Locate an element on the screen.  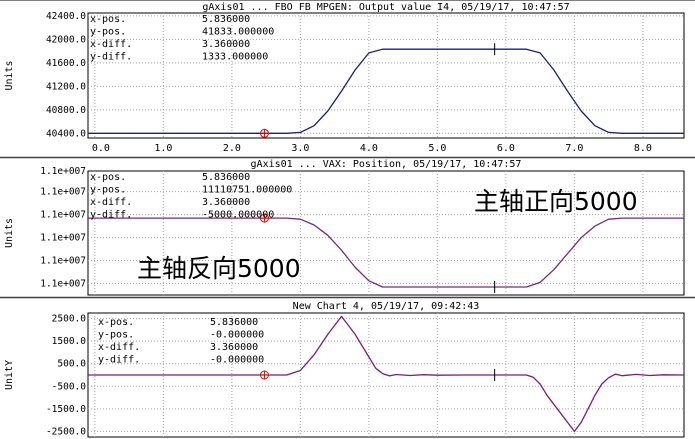
x-tick-label: 1.0 is located at coordinates (163, 148).